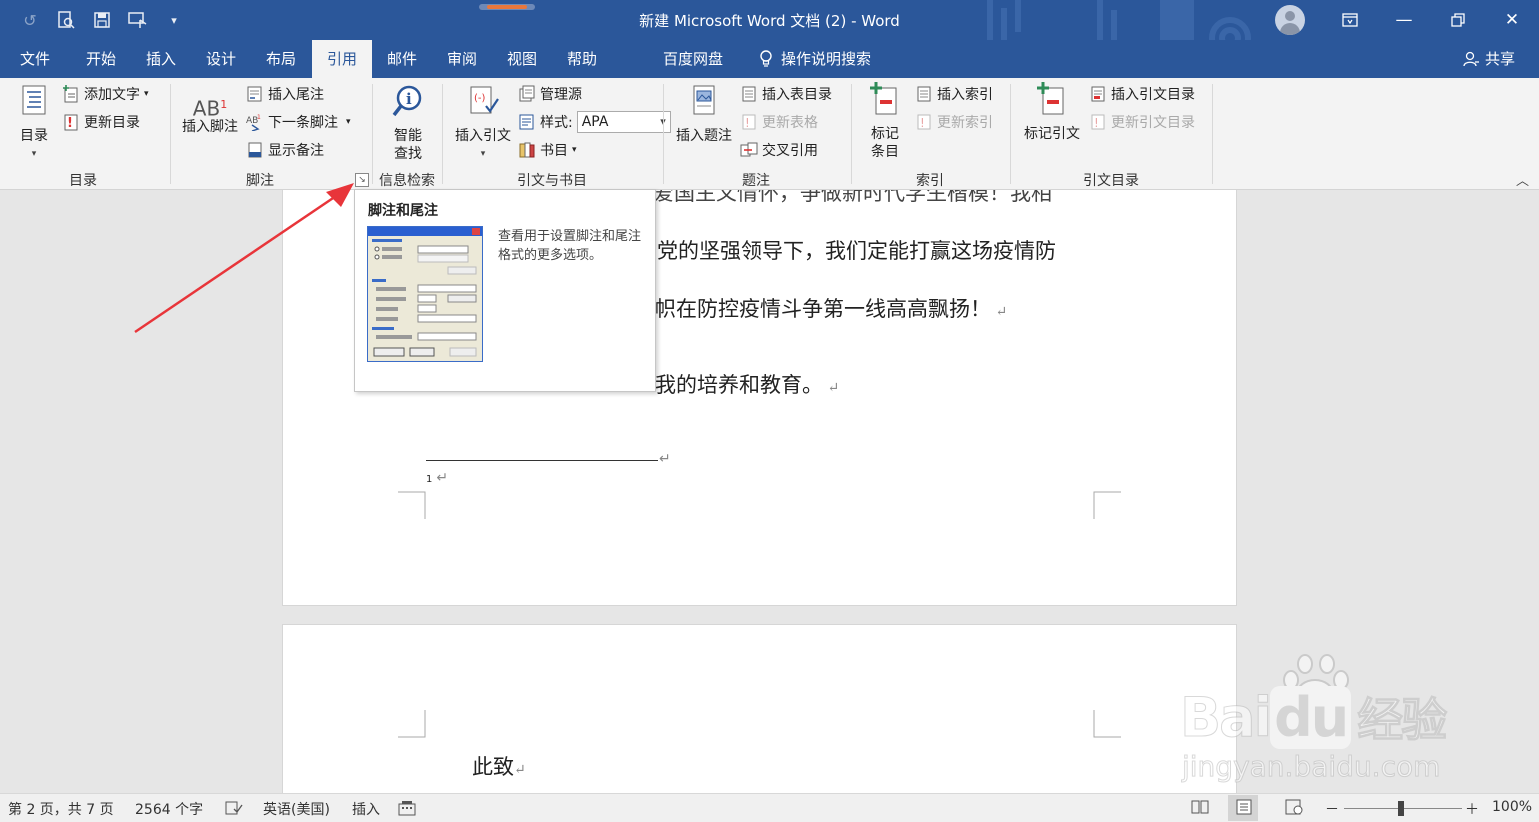 The image size is (1539, 822). I want to click on insert-citation-button: (-) 插入引文 ▾, so click(483, 123).